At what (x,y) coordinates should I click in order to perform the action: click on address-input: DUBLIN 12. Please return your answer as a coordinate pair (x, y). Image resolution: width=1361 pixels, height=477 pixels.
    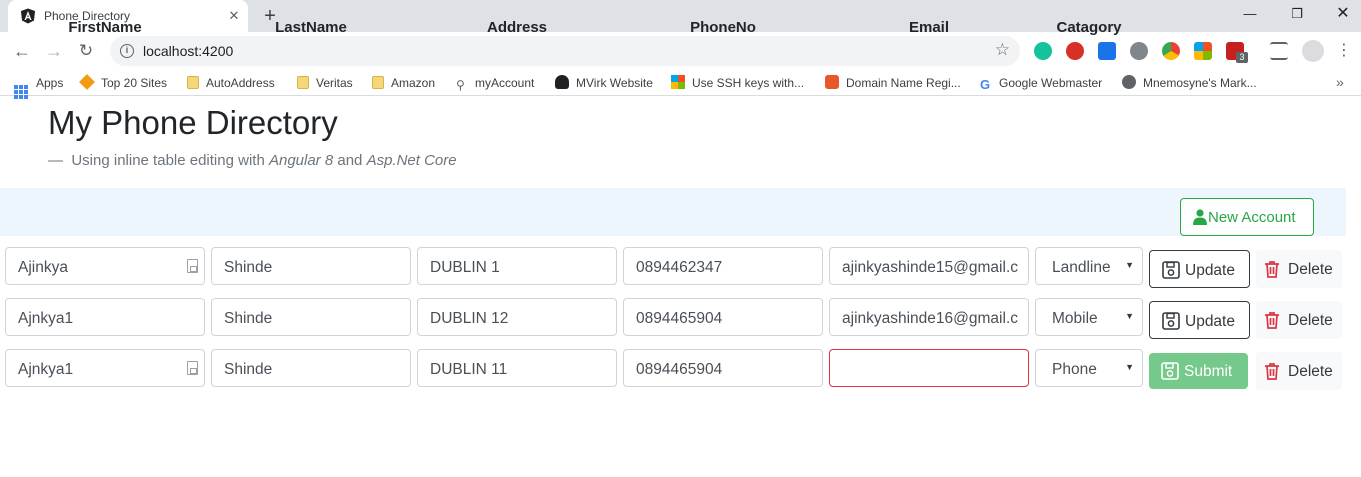
    Looking at the image, I should click on (517, 317).